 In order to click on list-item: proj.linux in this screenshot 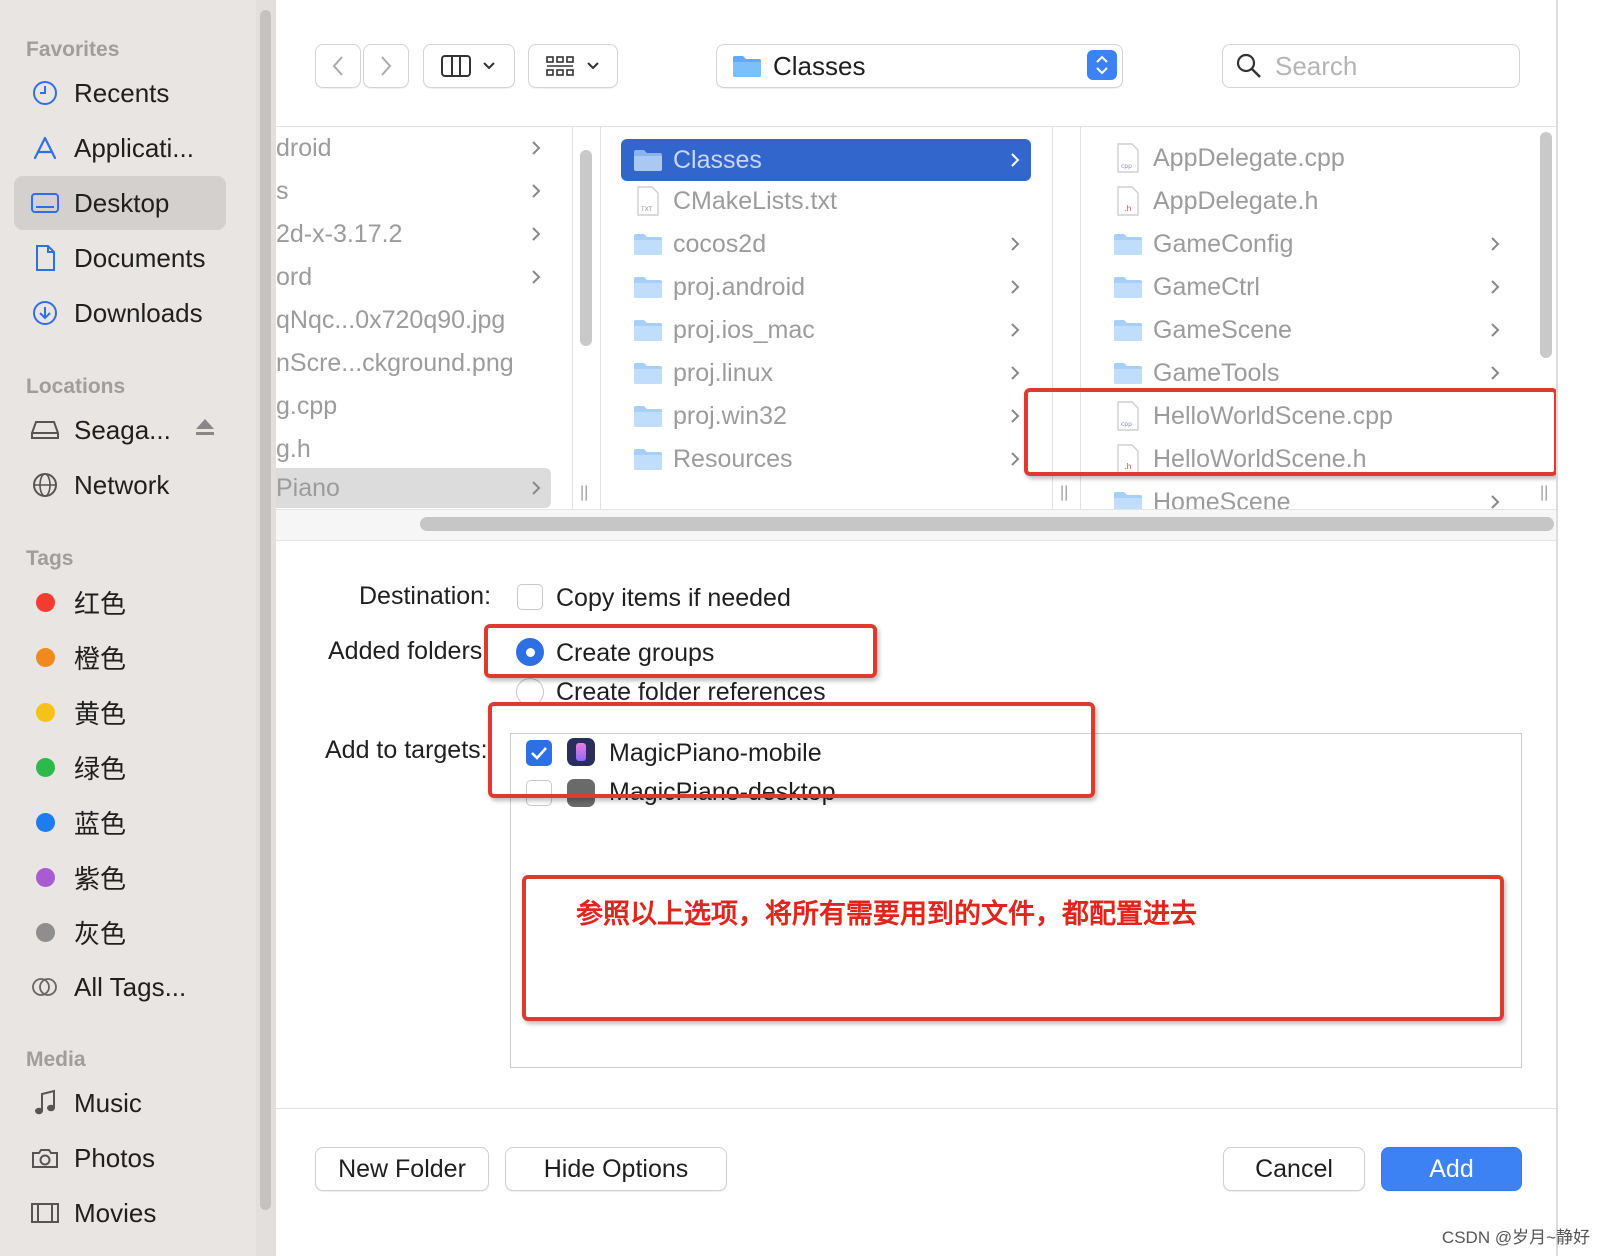, I will do `click(832, 373)`.